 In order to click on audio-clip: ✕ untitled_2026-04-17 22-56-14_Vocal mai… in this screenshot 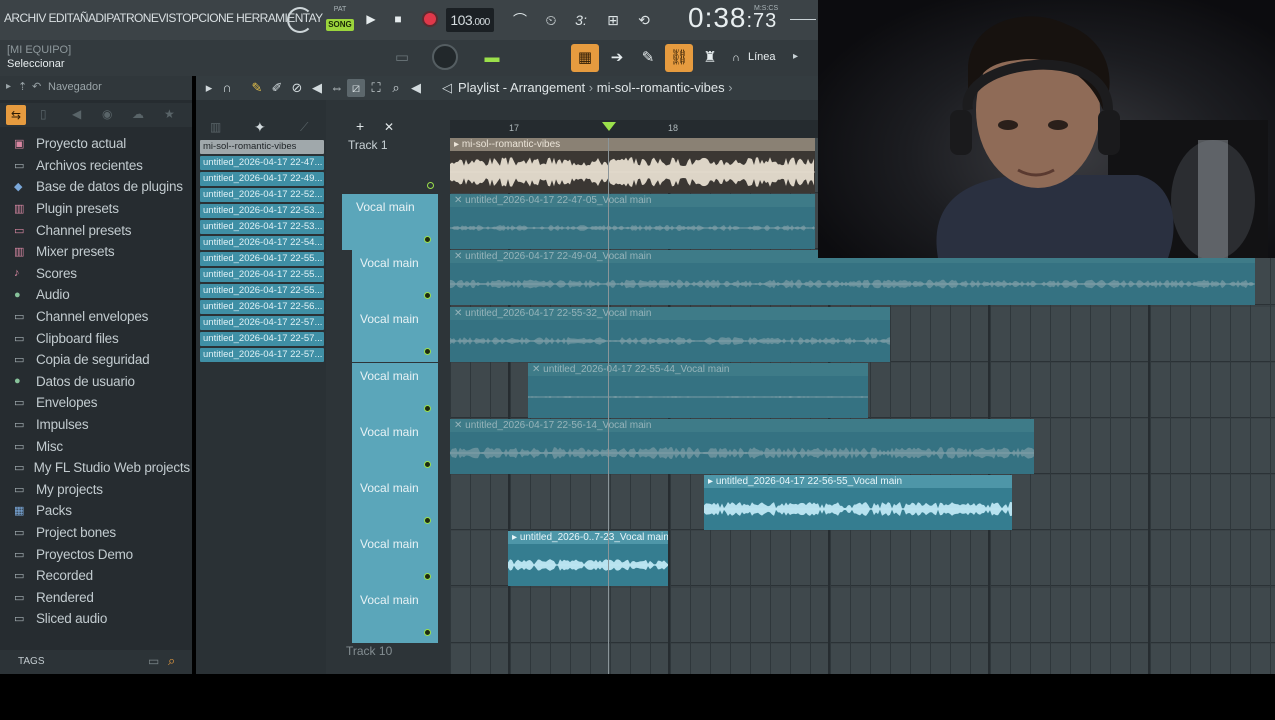, I will do `click(742, 446)`.